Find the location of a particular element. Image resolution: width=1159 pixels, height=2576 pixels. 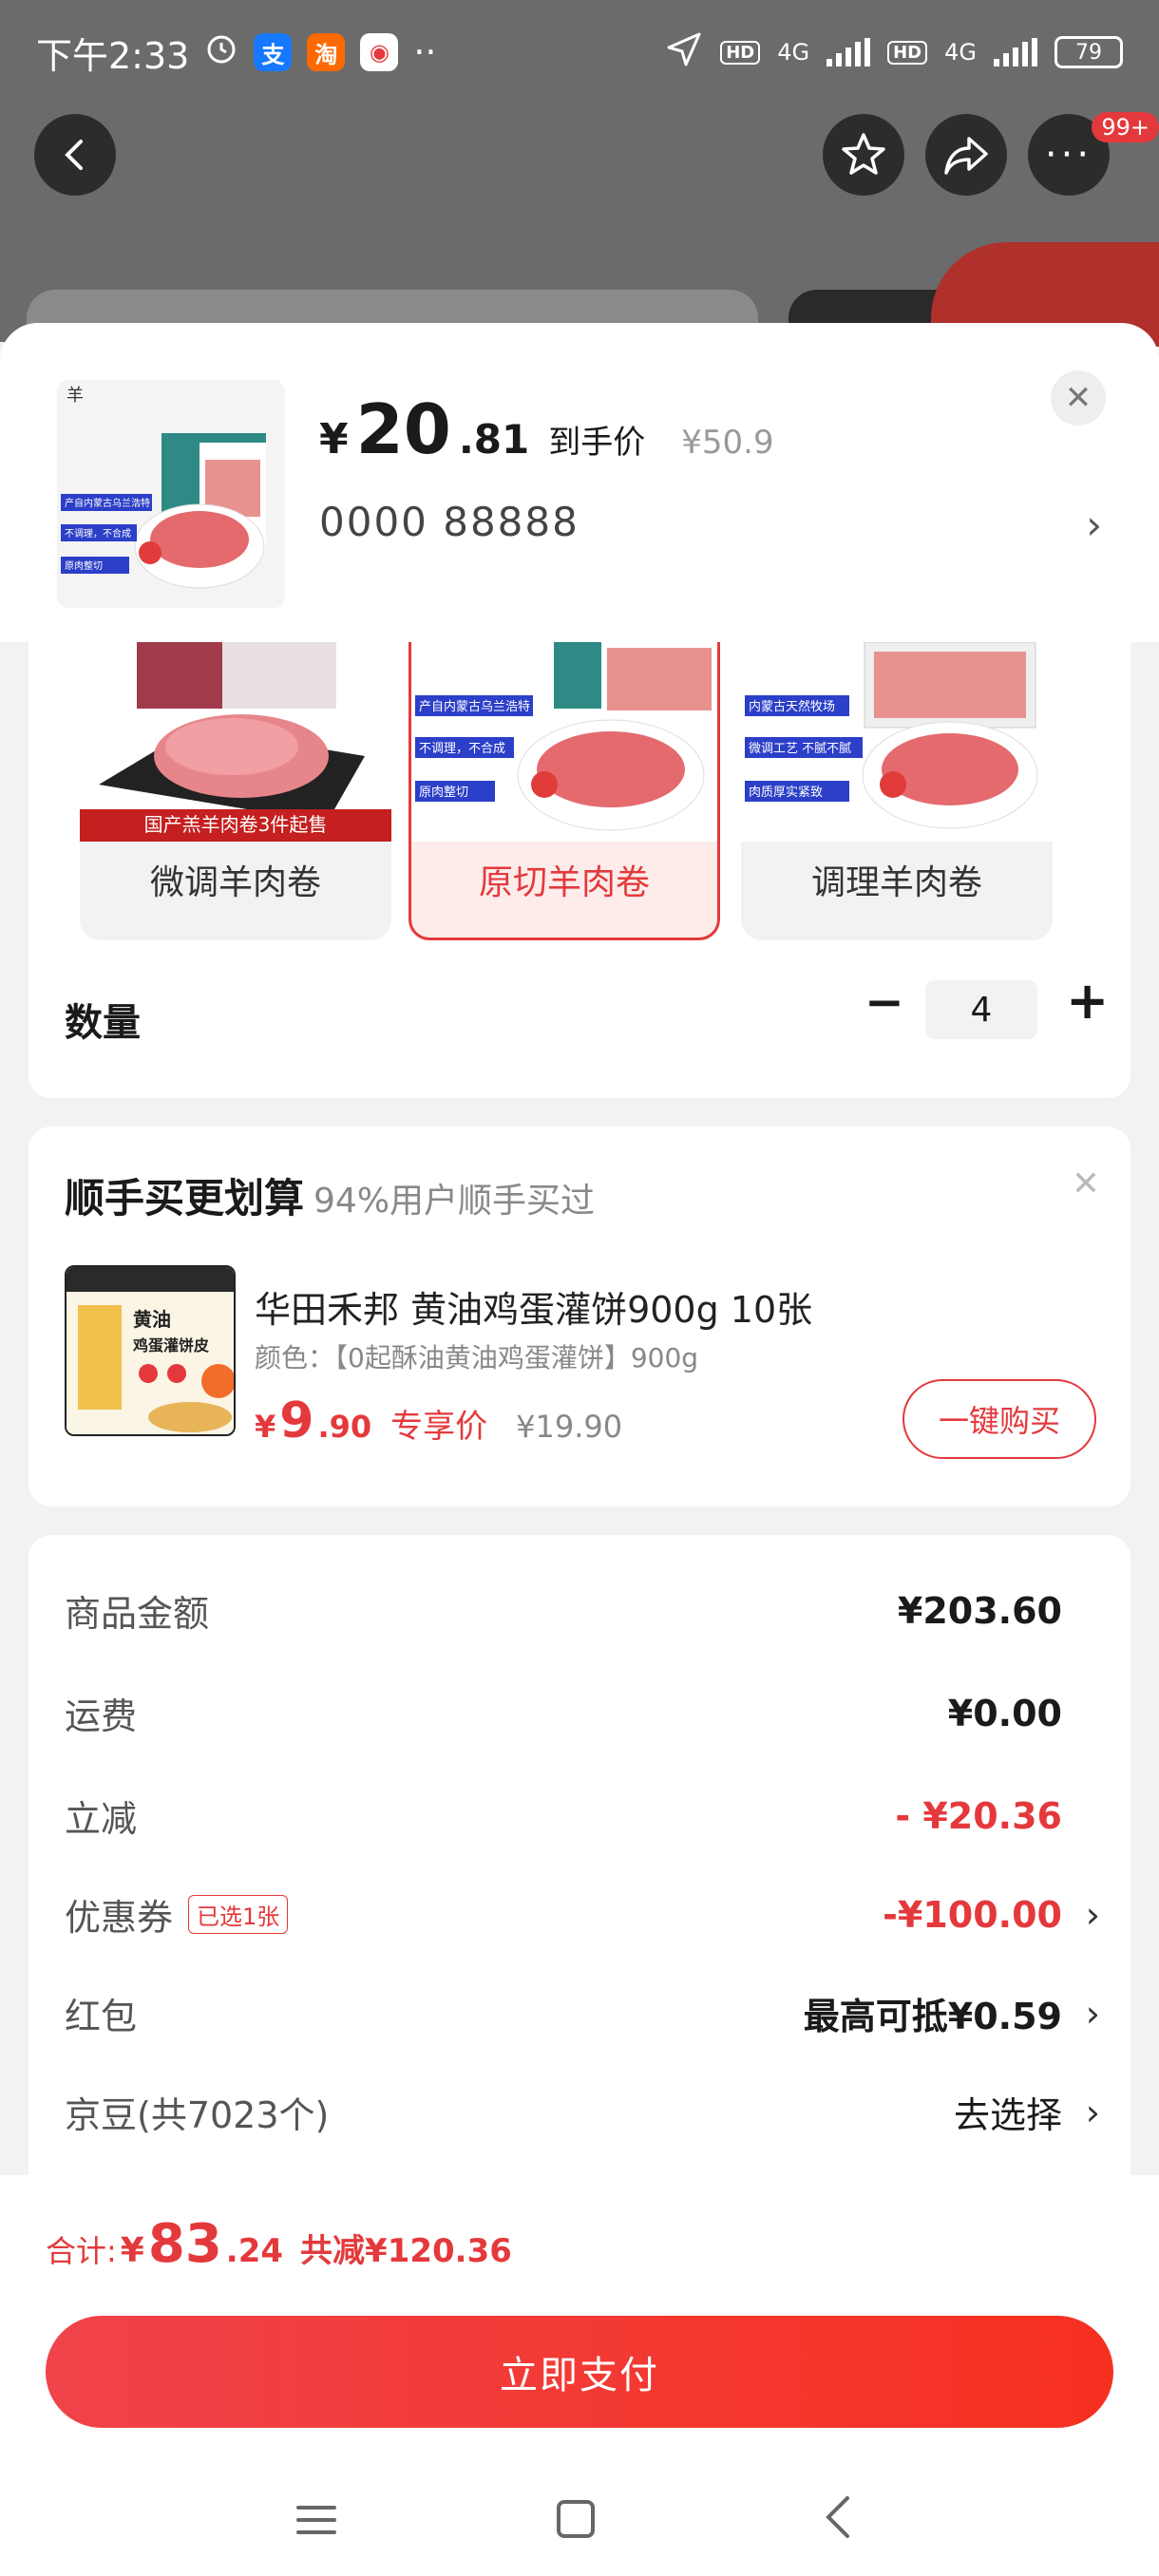

price-line: ¥ 20 .81 到手价 ¥50.9 is located at coordinates (546, 429).